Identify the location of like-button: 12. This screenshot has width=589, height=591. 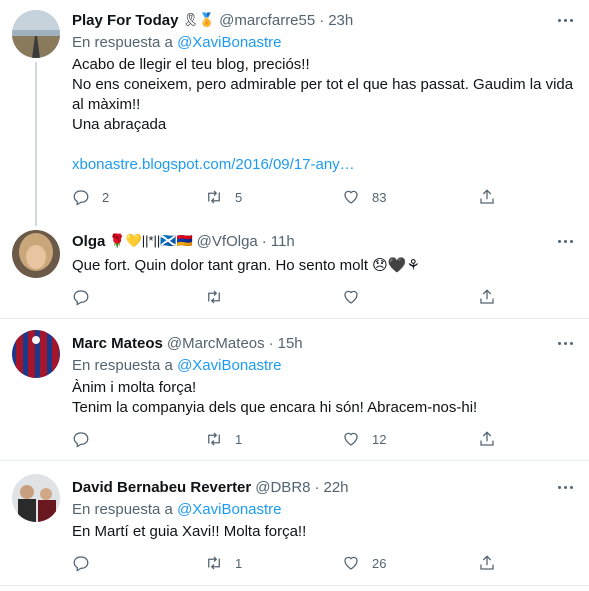
(364, 439).